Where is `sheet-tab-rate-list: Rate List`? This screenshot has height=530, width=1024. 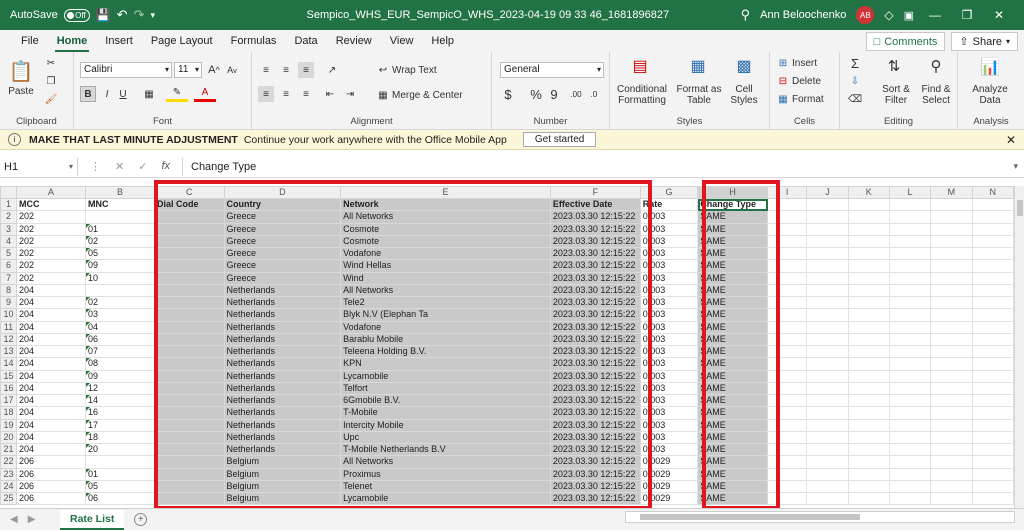 sheet-tab-rate-list: Rate List is located at coordinates (92, 519).